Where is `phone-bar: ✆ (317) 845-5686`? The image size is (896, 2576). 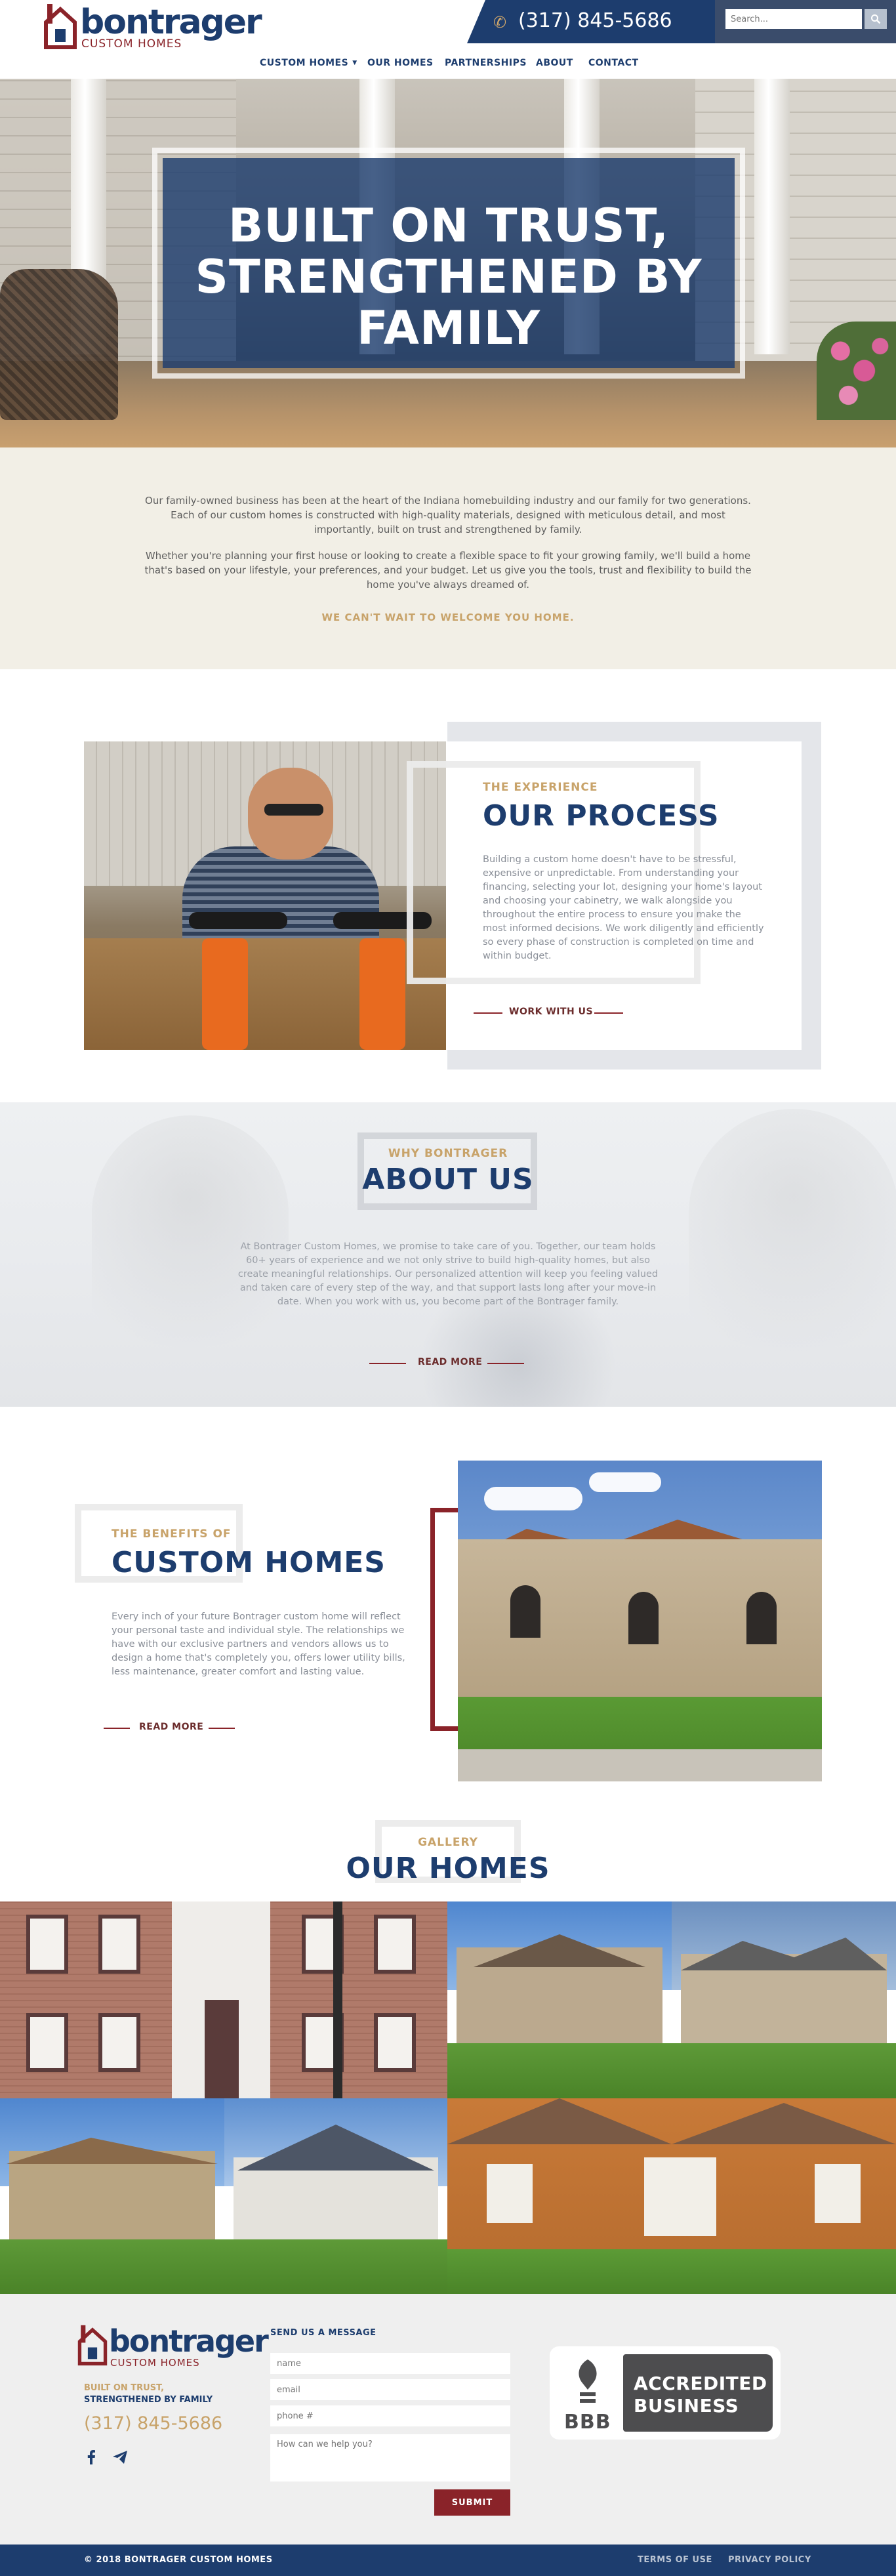 phone-bar: ✆ (317) 845-5686 is located at coordinates (591, 21).